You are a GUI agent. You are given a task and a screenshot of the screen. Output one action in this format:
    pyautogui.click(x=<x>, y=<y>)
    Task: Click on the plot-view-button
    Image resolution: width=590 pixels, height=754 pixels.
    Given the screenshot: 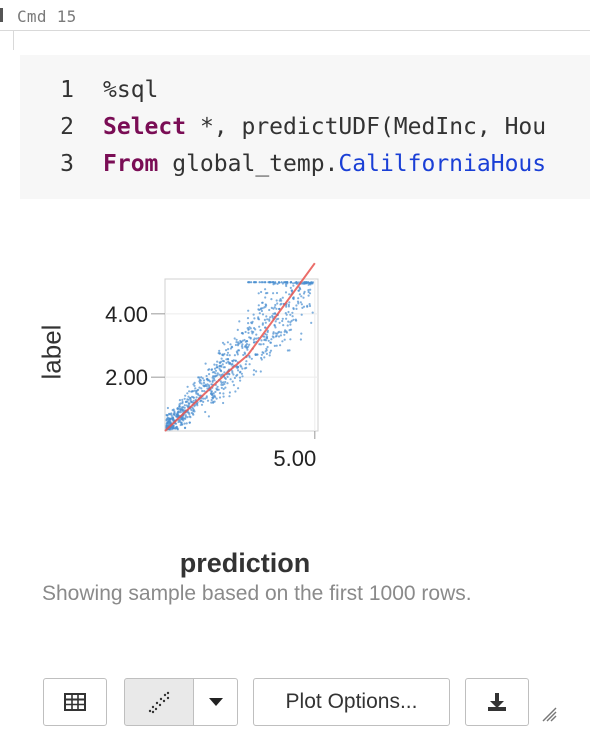 What is the action you would take?
    pyautogui.click(x=159, y=702)
    